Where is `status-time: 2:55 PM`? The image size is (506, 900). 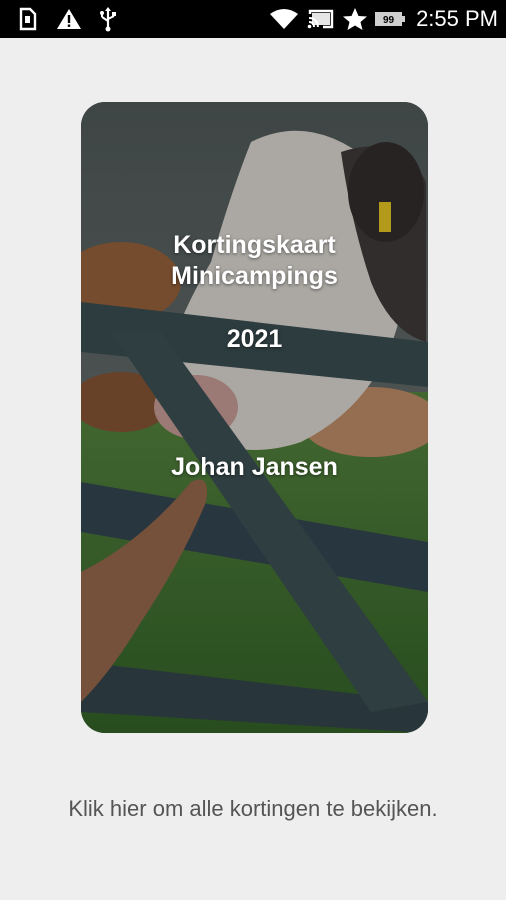
status-time: 2:55 PM is located at coordinates (457, 18).